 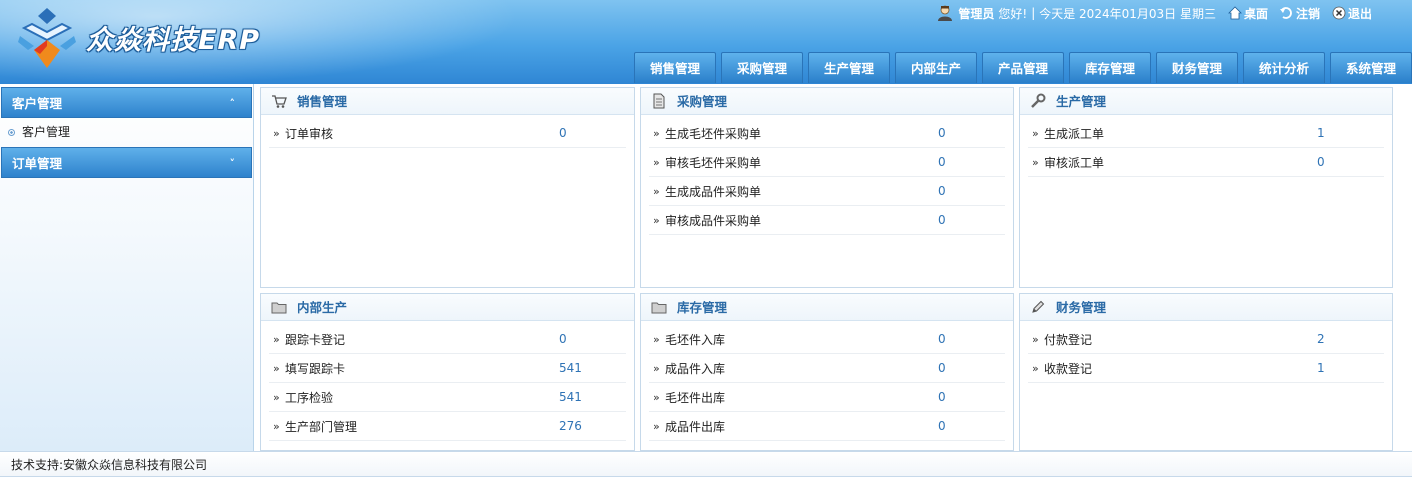 What do you see at coordinates (447, 426) in the screenshot?
I see `list-item: » 生产部门管理 276` at bounding box center [447, 426].